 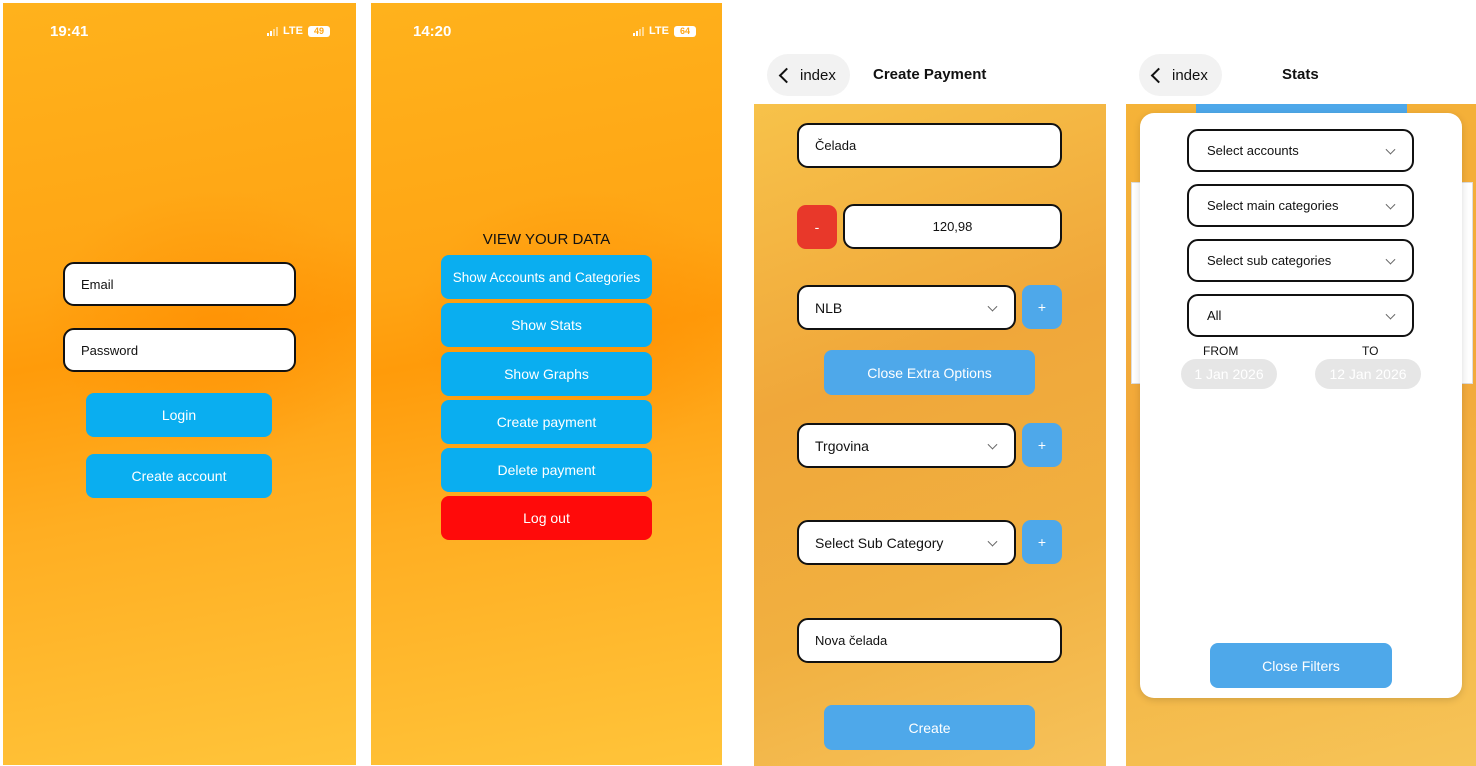 What do you see at coordinates (1300, 315) in the screenshot?
I see `type-filter-select: All` at bounding box center [1300, 315].